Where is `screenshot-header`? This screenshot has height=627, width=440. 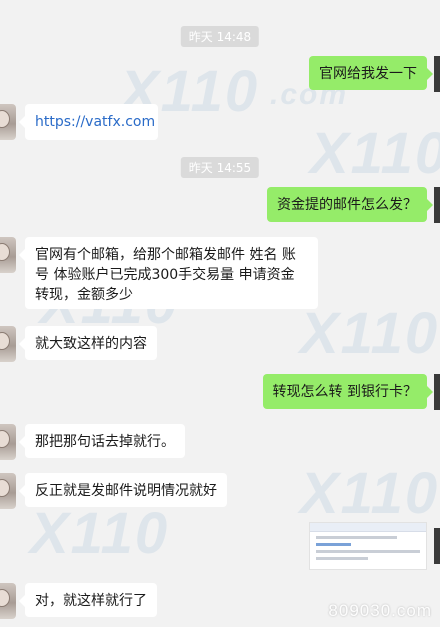
screenshot-header is located at coordinates (368, 527).